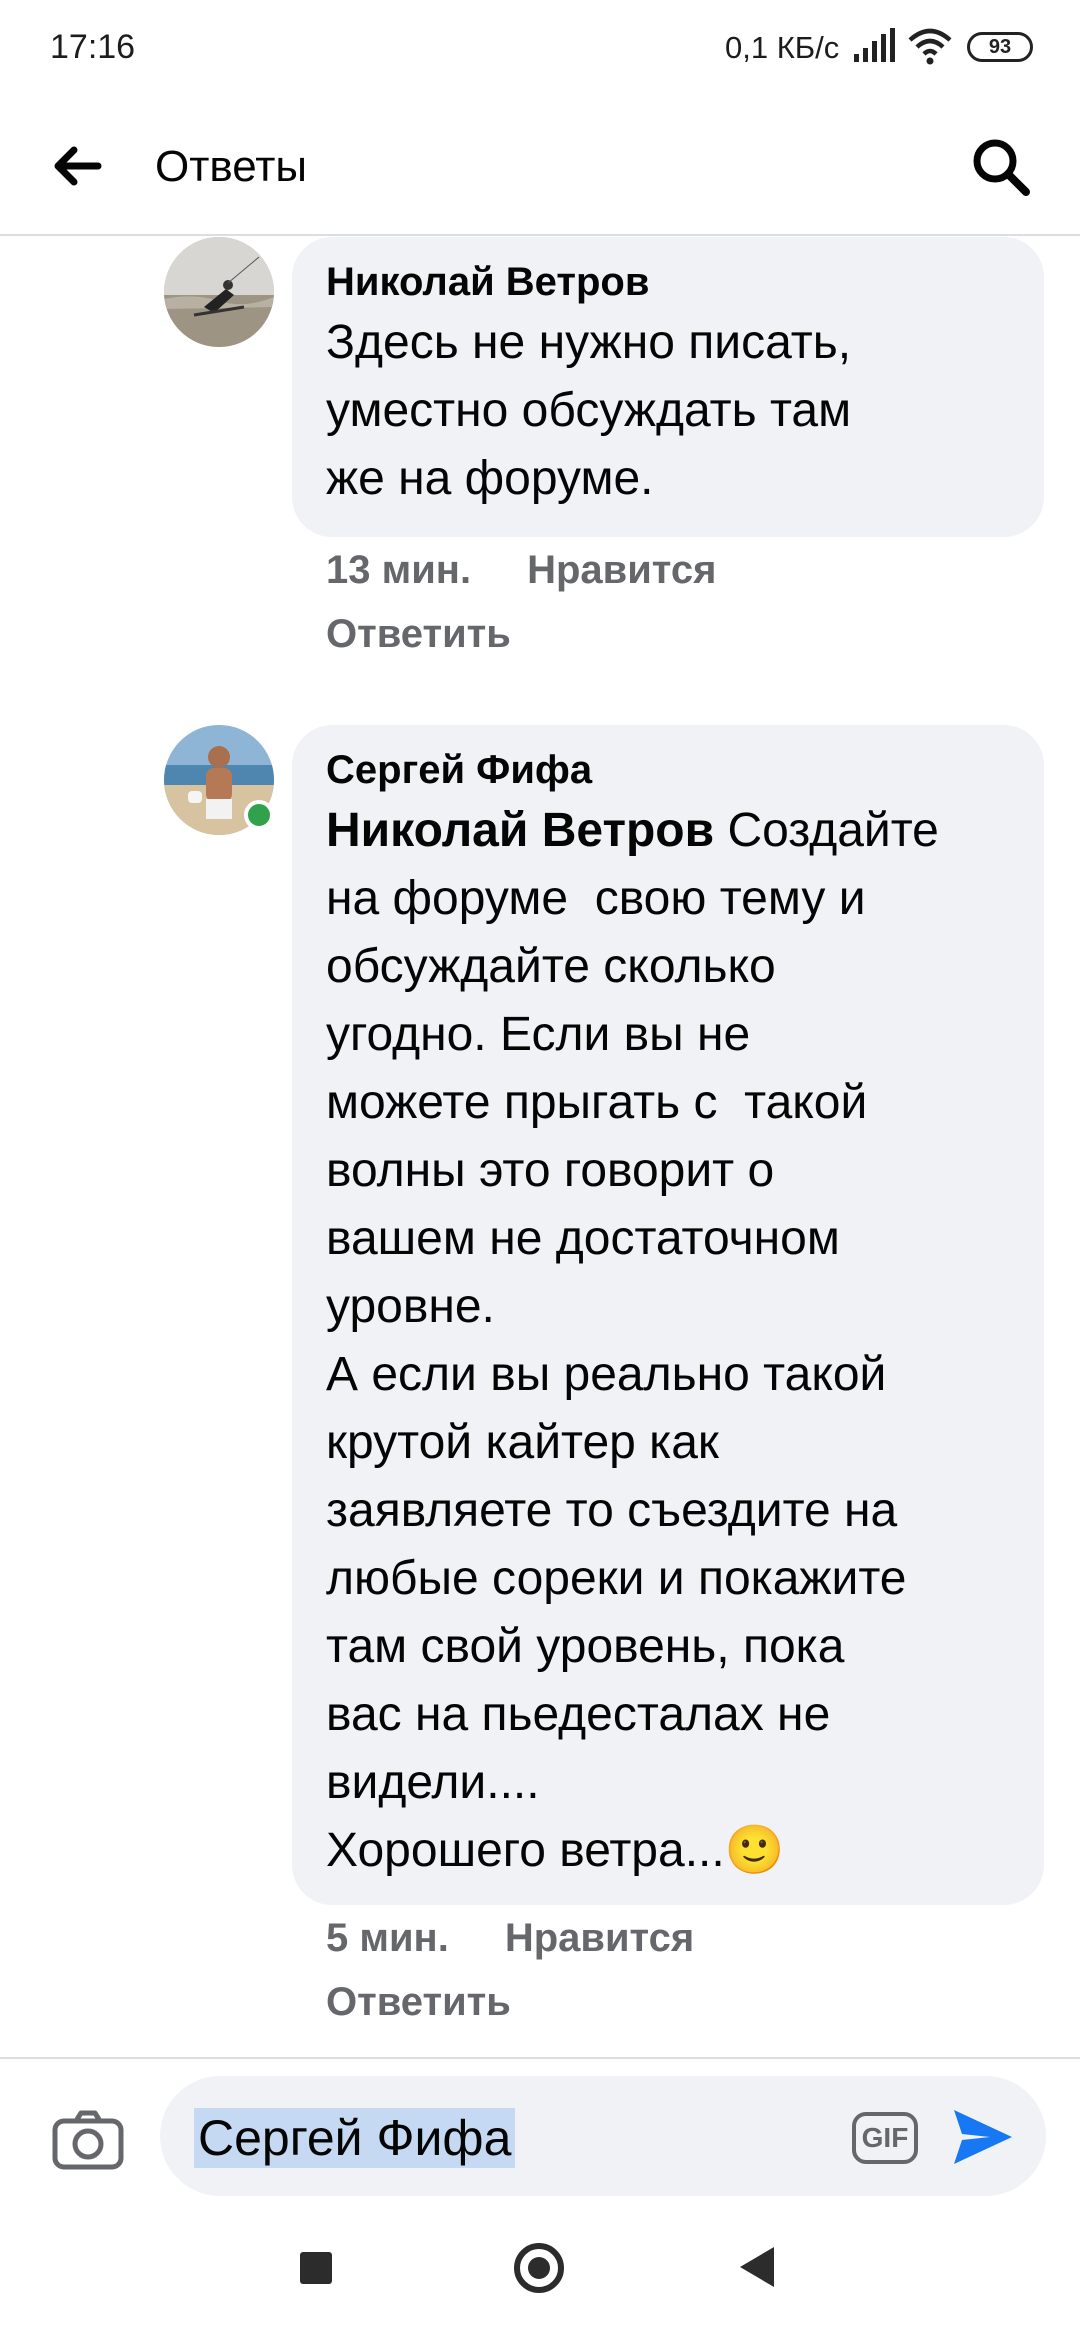 The image size is (1080, 2340). I want to click on search-icon, so click(1001, 167).